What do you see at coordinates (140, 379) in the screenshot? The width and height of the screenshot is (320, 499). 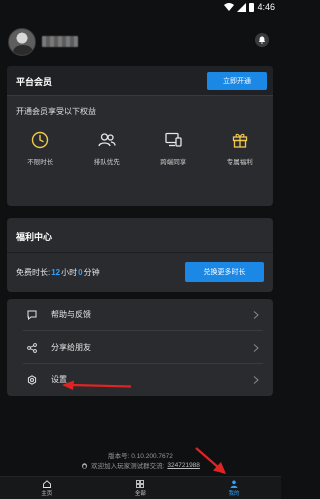 I see `menu-item-settings: 设置` at bounding box center [140, 379].